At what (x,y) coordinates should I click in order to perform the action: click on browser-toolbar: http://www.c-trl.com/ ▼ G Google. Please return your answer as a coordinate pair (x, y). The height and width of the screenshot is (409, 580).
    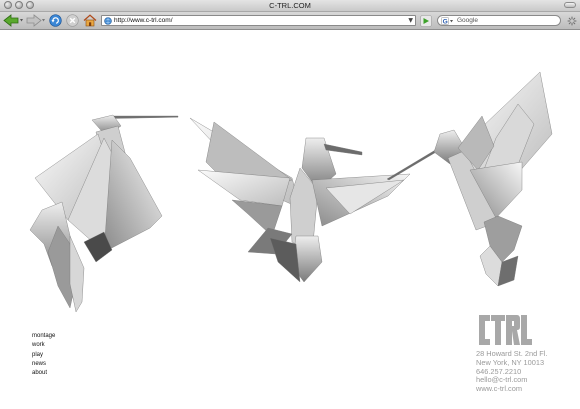
    Looking at the image, I should click on (290, 21).